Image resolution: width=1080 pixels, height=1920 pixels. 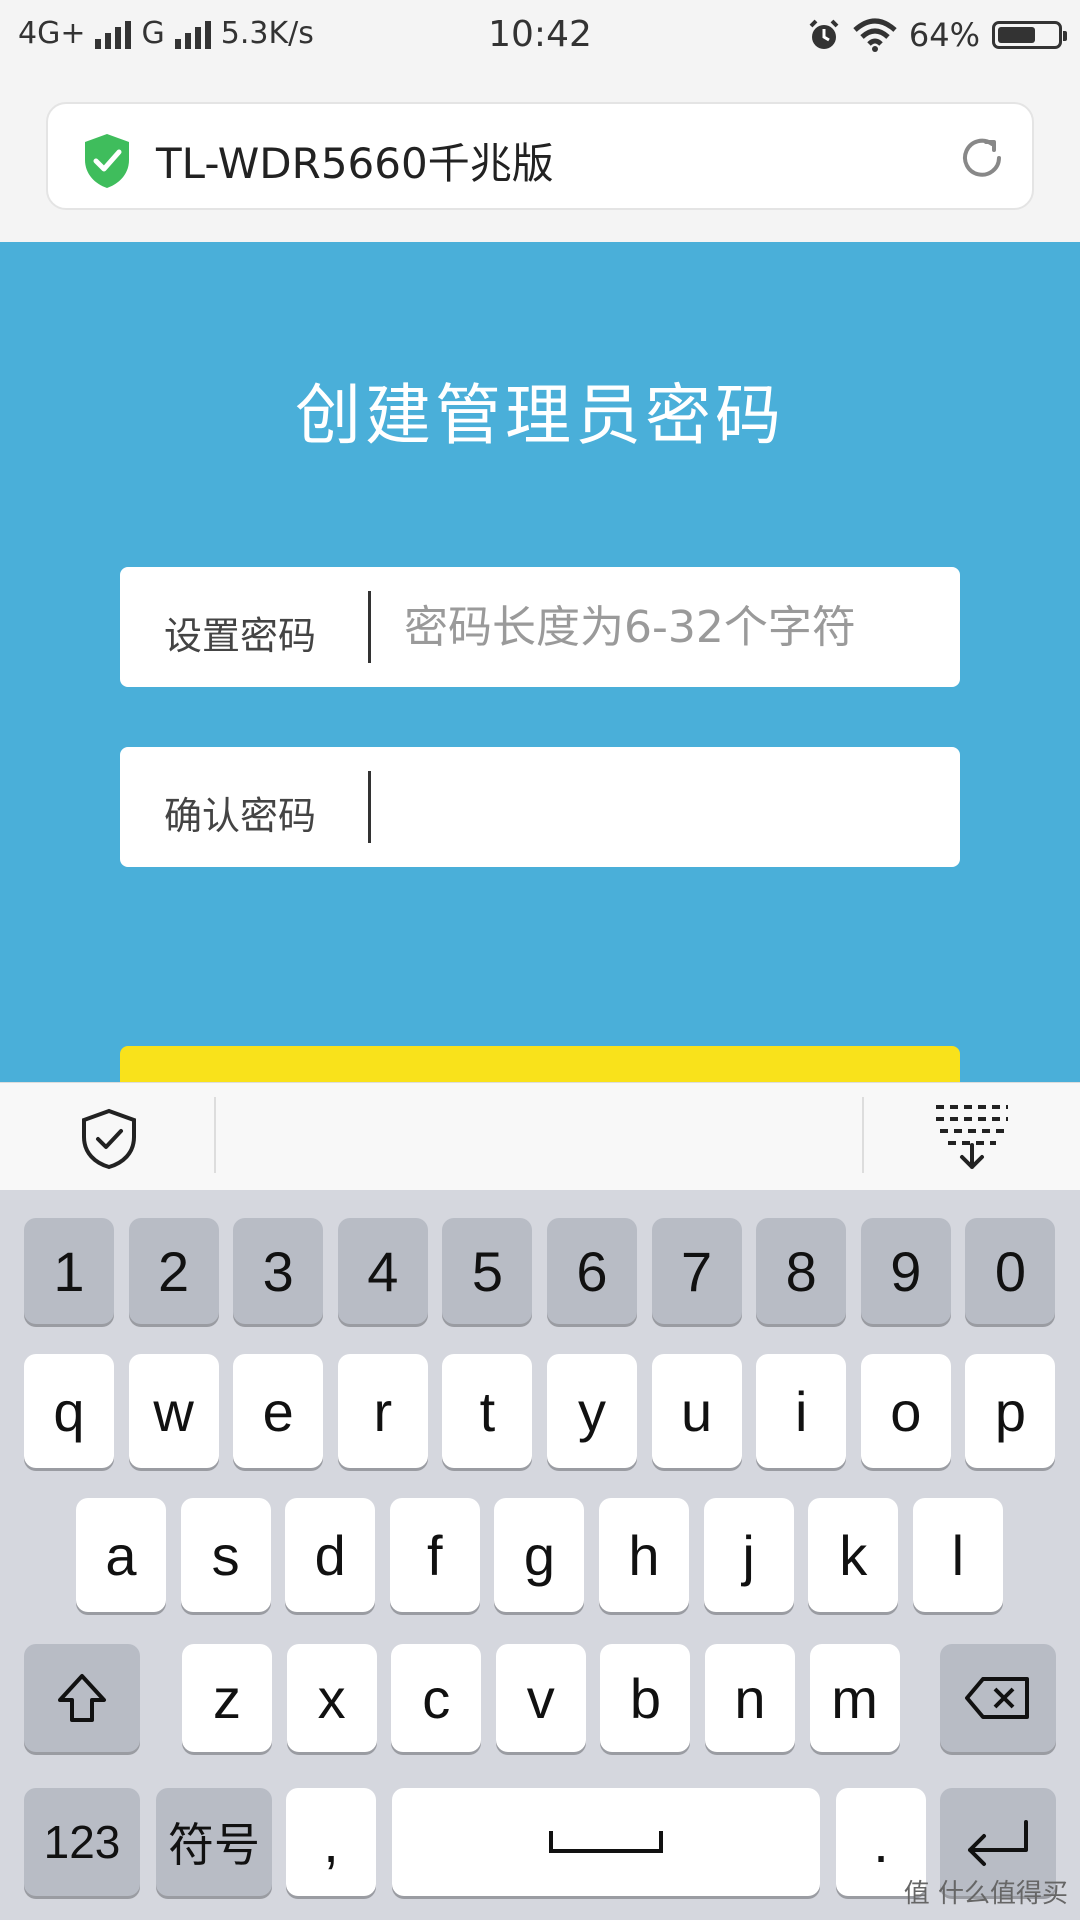 What do you see at coordinates (645, 1698) in the screenshot?
I see `key-b: b` at bounding box center [645, 1698].